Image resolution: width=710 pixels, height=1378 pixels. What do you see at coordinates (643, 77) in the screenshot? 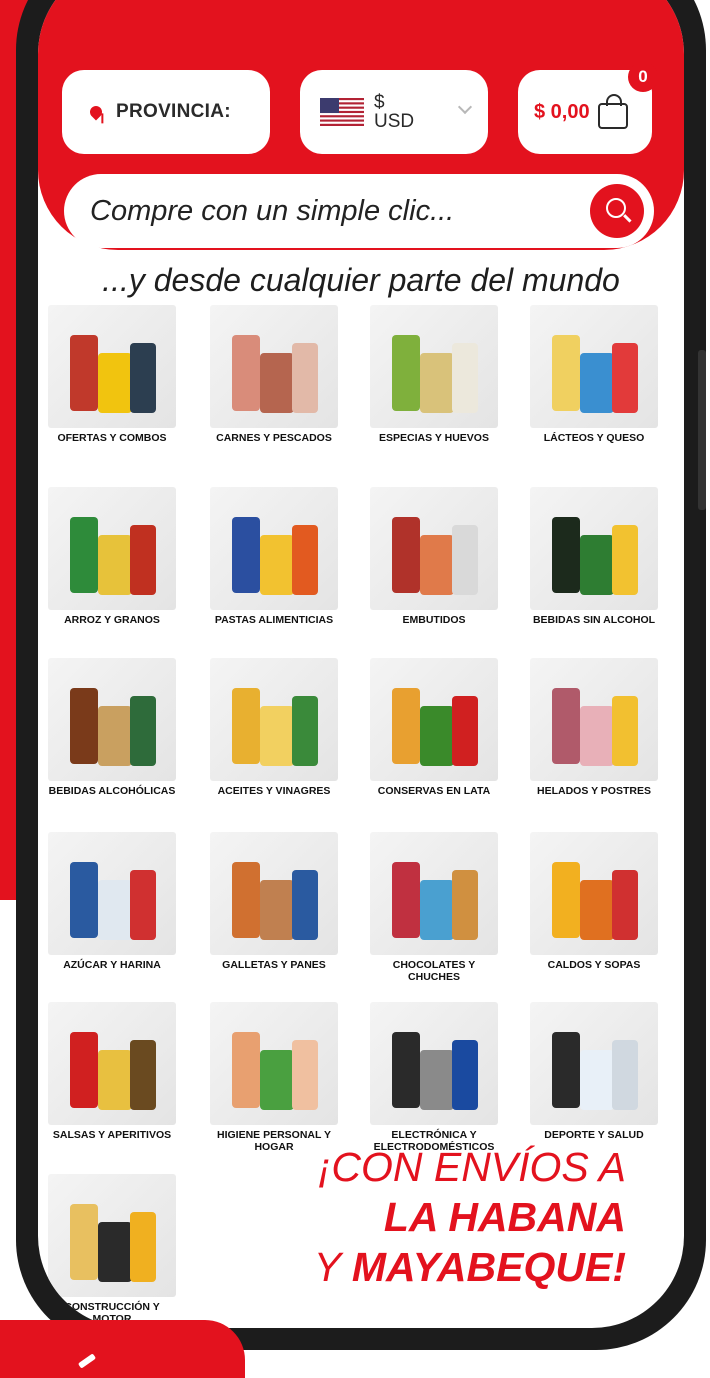
I see `cart-count-badge: 0` at bounding box center [643, 77].